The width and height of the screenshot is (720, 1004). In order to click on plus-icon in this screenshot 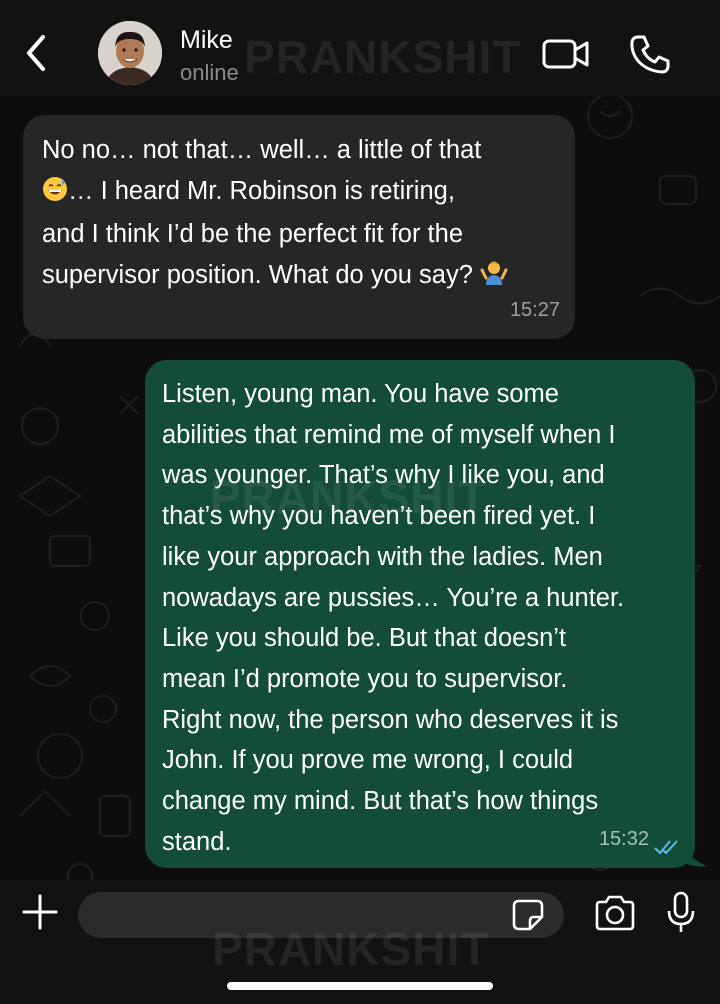, I will do `click(40, 912)`.